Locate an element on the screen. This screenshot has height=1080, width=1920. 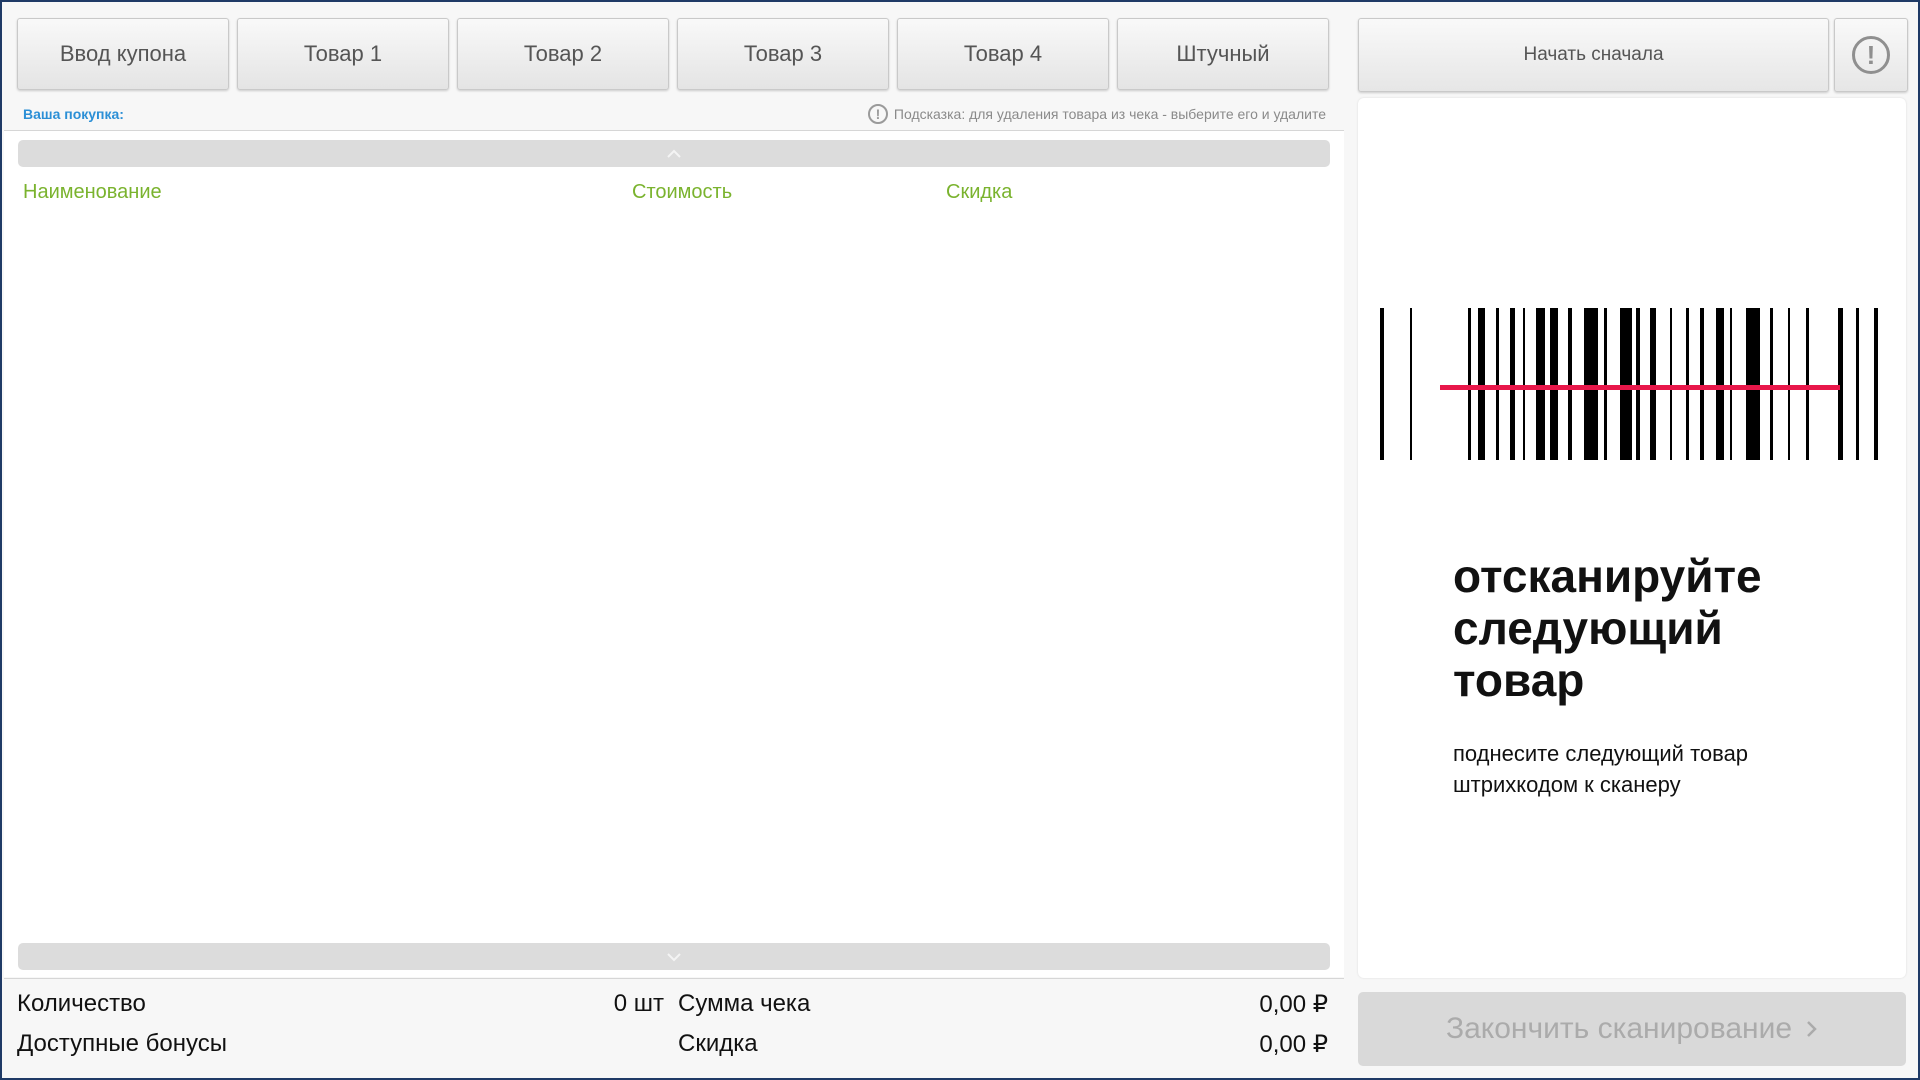
chevron-up-icon is located at coordinates (674, 153).